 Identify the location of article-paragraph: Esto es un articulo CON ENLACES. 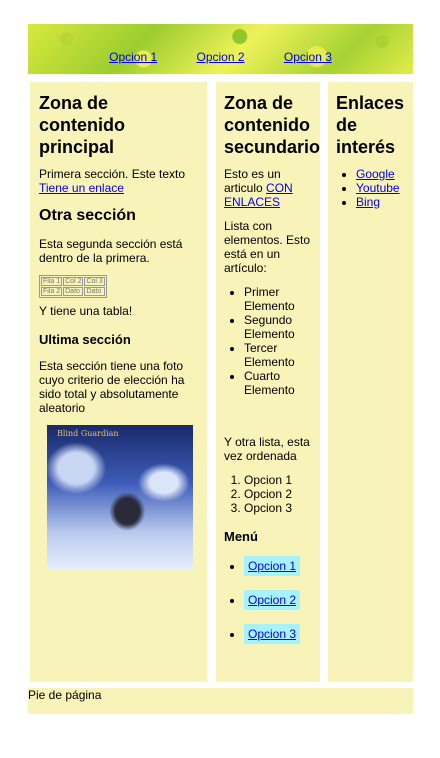
(268, 188).